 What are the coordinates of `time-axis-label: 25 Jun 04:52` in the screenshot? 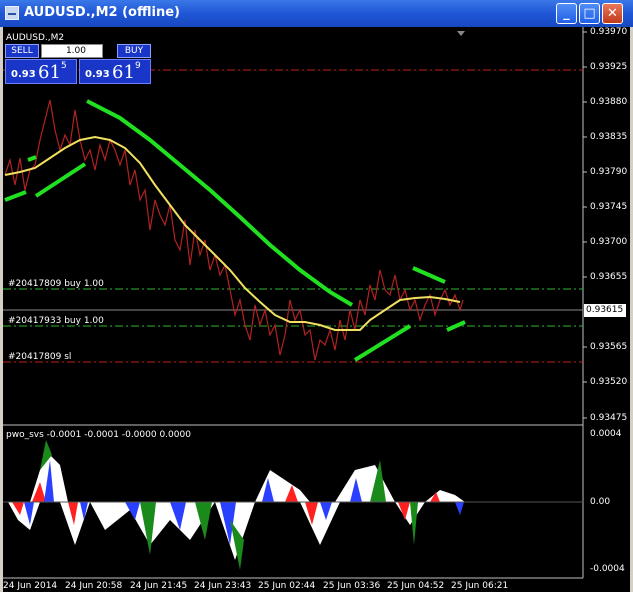 It's located at (416, 586).